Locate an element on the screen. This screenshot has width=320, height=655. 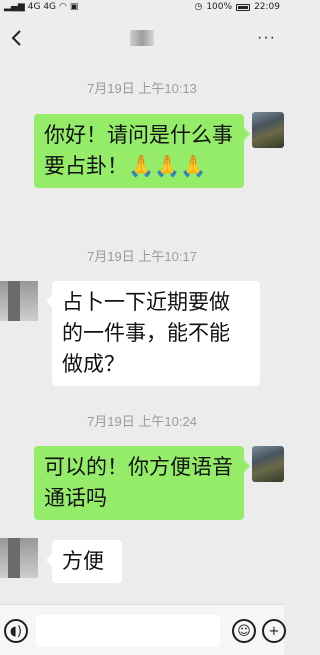
chat-title-blurred is located at coordinates (142, 38).